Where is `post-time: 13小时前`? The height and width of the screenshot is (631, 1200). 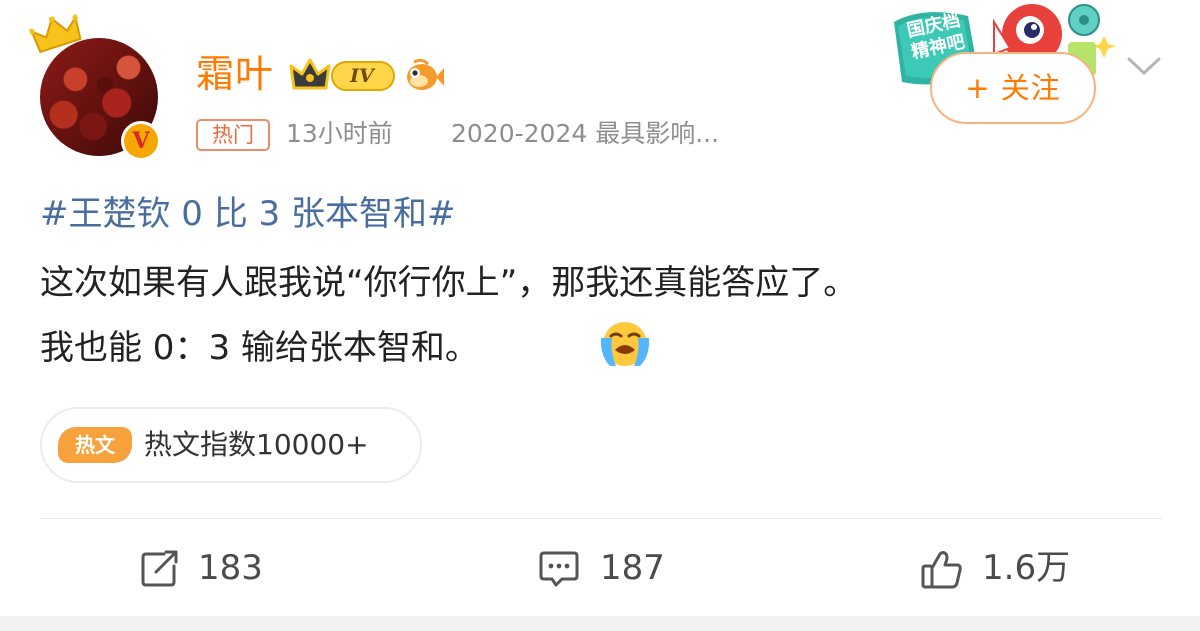
post-time: 13小时前 is located at coordinates (339, 133).